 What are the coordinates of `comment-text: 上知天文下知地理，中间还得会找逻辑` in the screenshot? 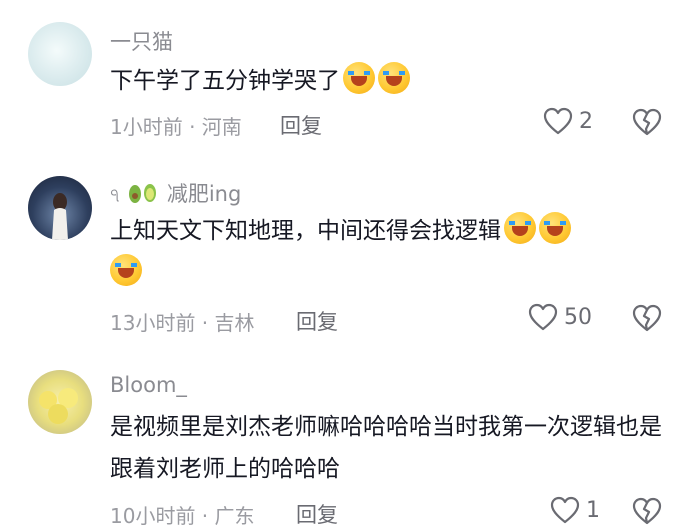 It's located at (390, 252).